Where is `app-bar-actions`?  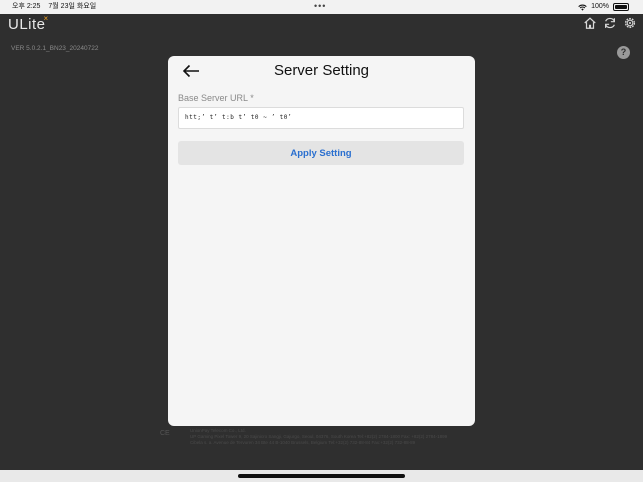
app-bar-actions is located at coordinates (610, 23).